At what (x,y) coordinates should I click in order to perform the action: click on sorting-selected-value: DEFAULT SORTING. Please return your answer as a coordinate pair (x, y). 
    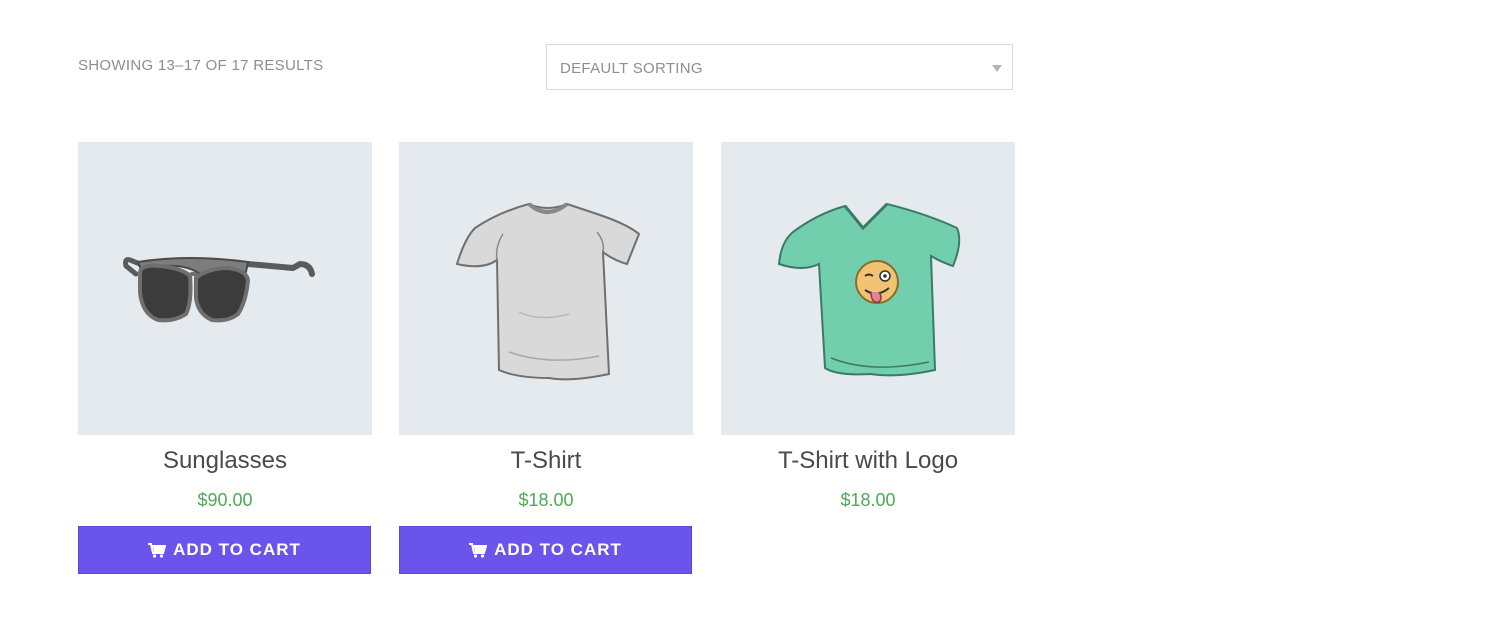
    Looking at the image, I should click on (631, 68).